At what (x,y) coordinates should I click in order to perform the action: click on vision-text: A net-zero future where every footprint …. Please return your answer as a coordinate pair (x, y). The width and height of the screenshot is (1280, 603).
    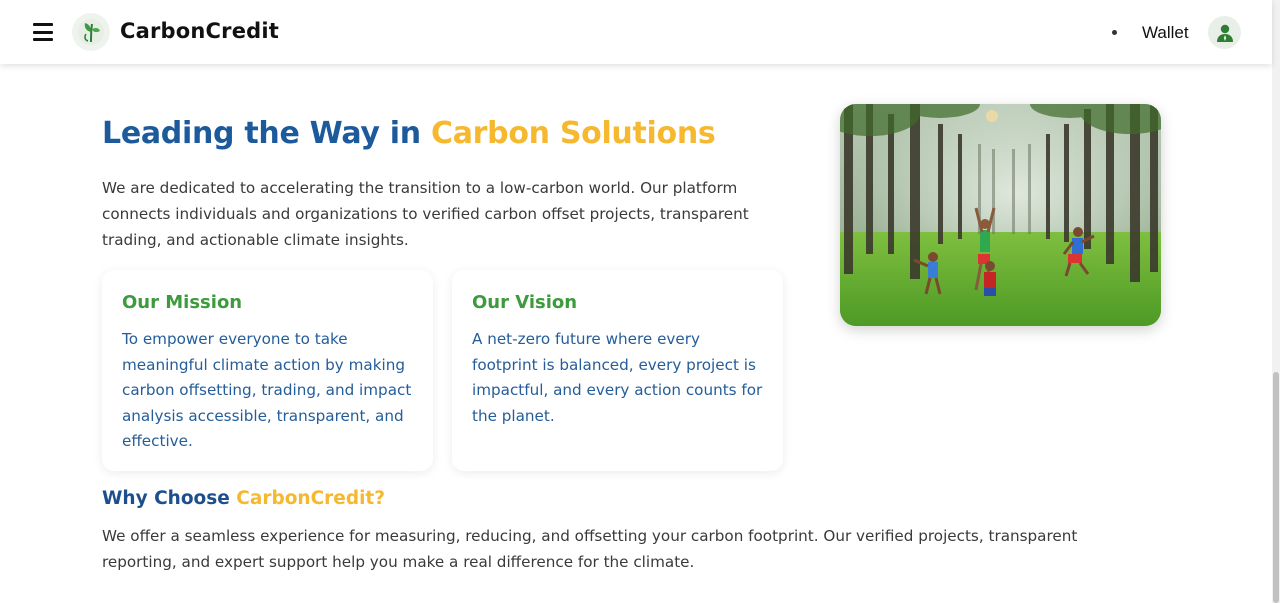
    Looking at the image, I should click on (617, 377).